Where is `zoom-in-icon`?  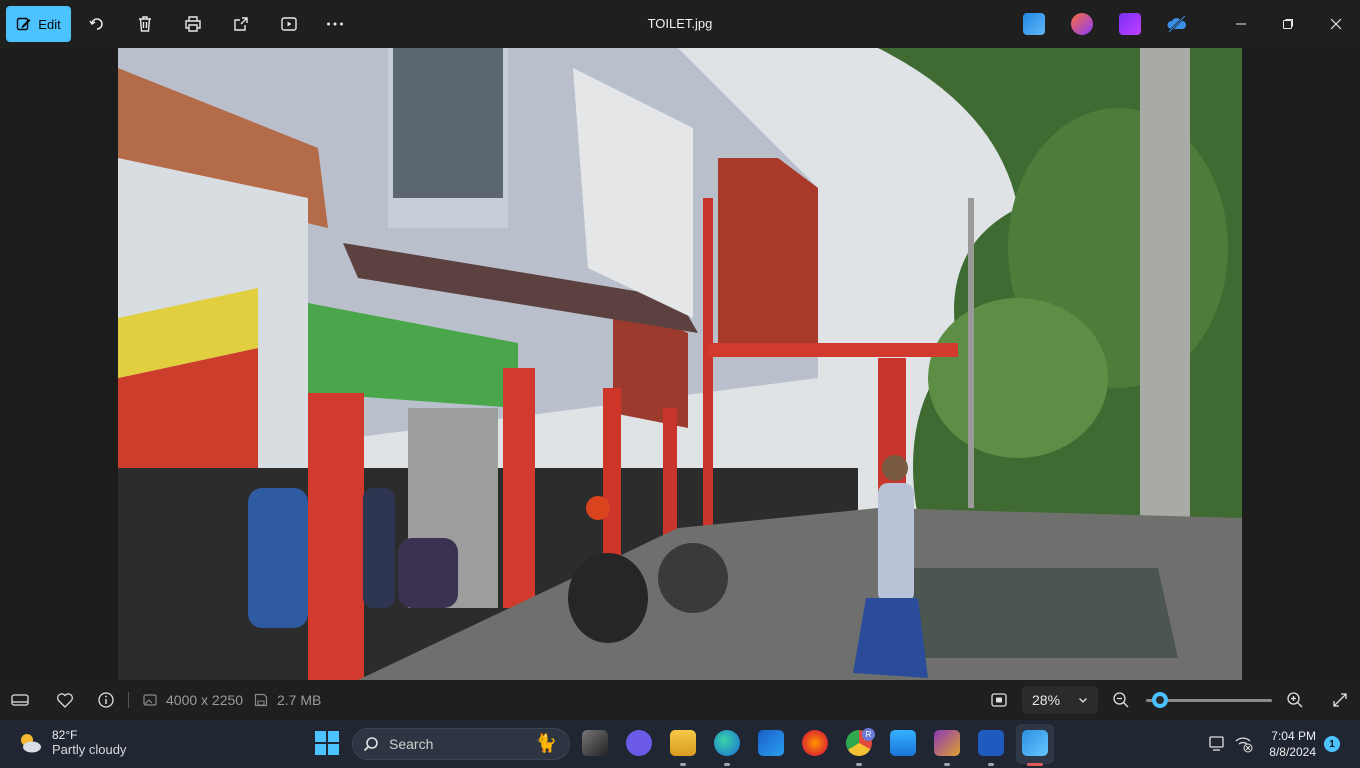 zoom-in-icon is located at coordinates (1295, 700).